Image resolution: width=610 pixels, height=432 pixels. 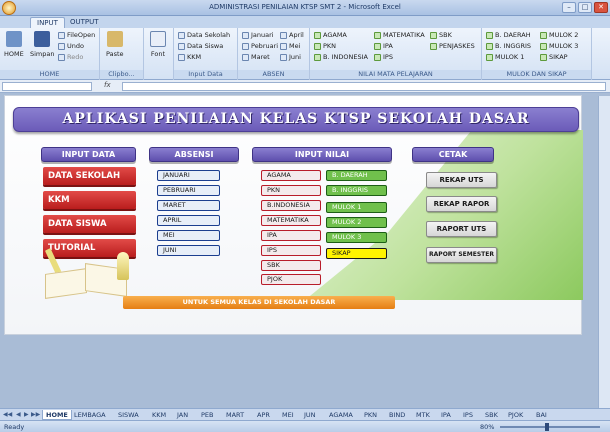 I want to click on tab-input: INPUT, so click(x=47, y=22).